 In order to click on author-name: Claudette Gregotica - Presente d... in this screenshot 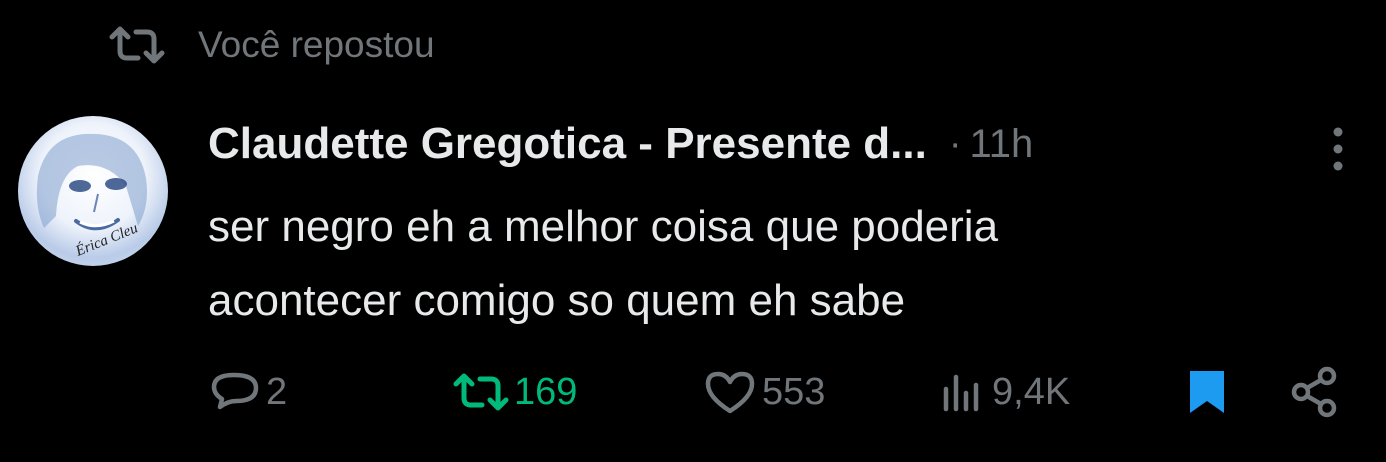, I will do `click(567, 144)`.